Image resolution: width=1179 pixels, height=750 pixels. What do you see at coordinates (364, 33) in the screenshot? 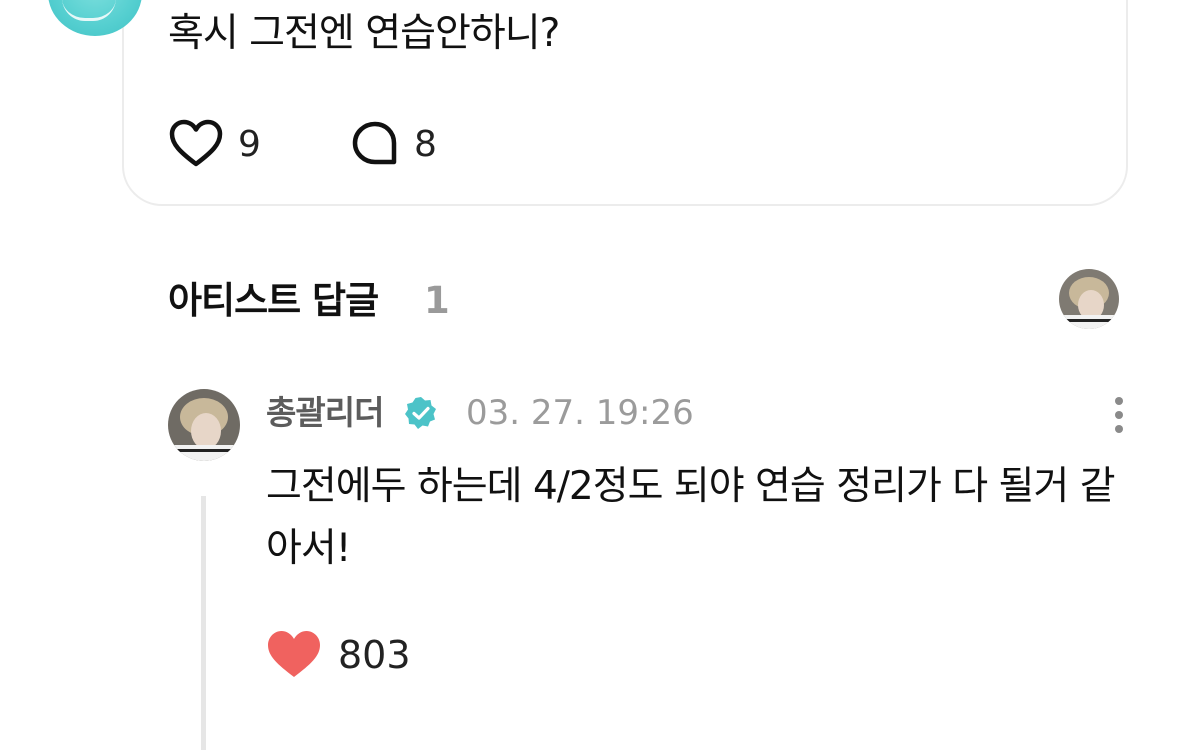
I see `post-text: 혹시 그전엔 연습안하니?` at bounding box center [364, 33].